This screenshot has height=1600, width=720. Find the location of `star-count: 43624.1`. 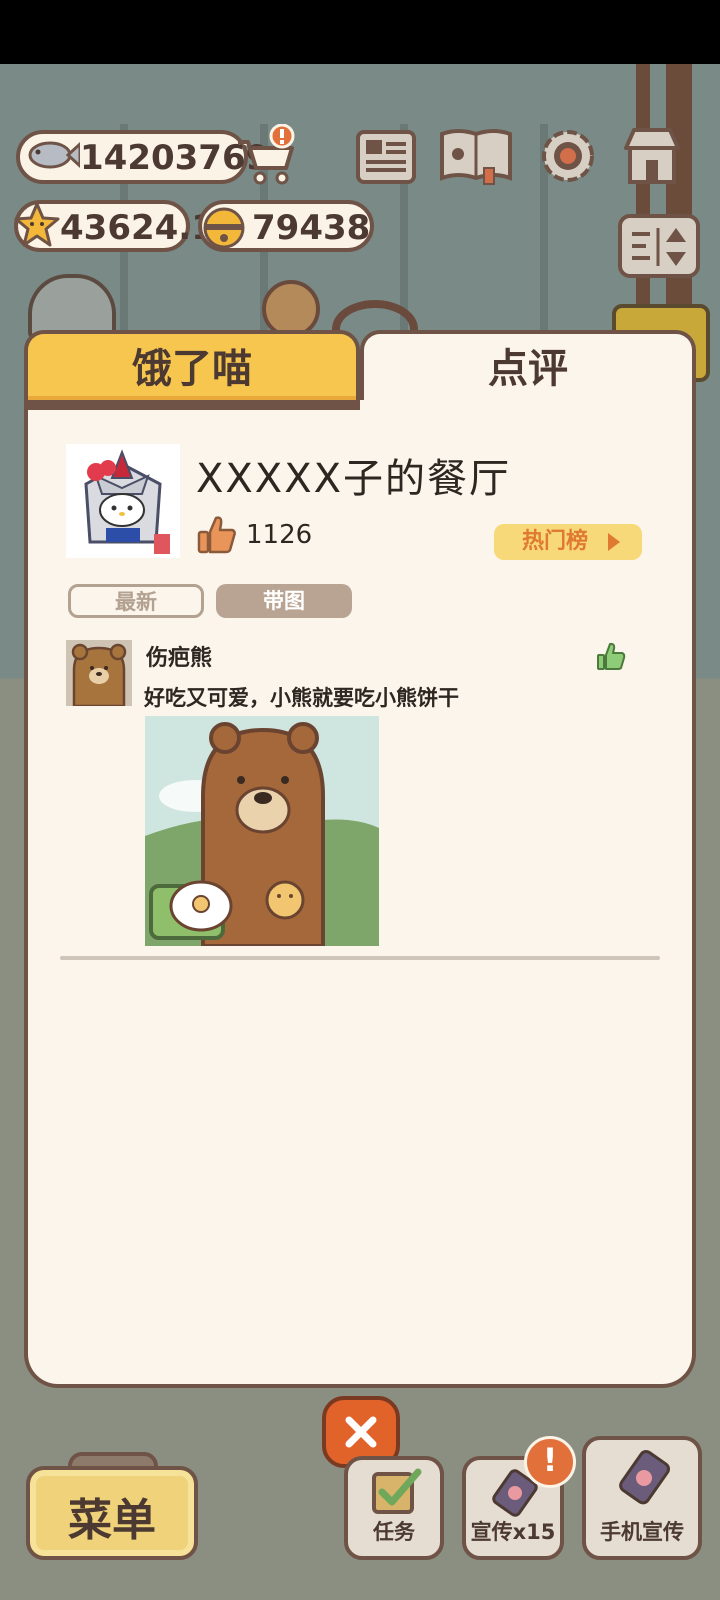

star-count: 43624.1 is located at coordinates (137, 228).